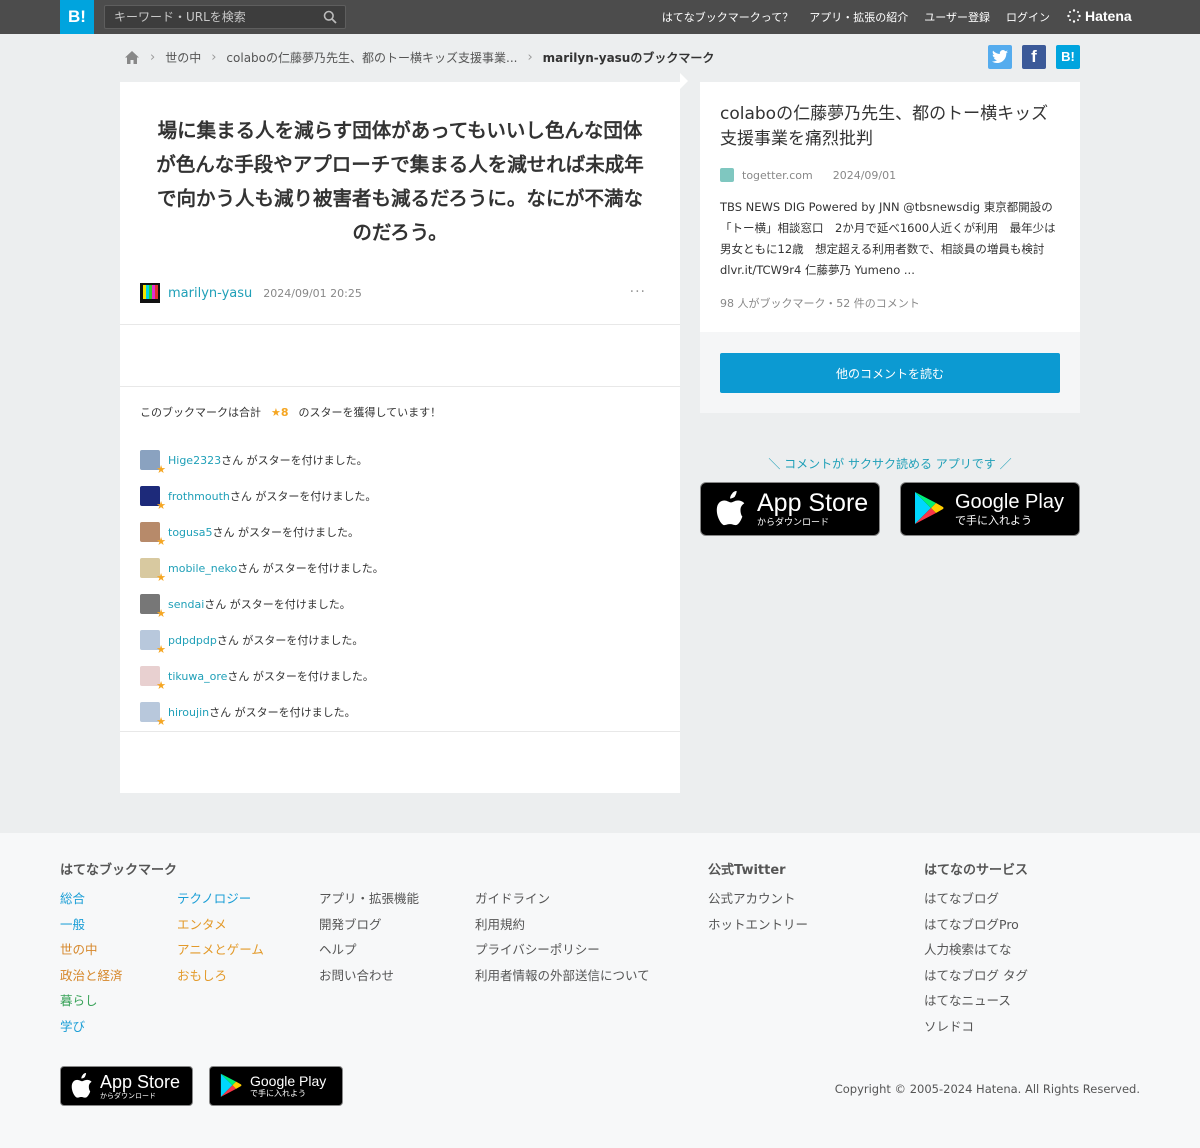 The height and width of the screenshot is (1148, 1200). What do you see at coordinates (1009, 502) in the screenshot?
I see `google-play-label: Google Play` at bounding box center [1009, 502].